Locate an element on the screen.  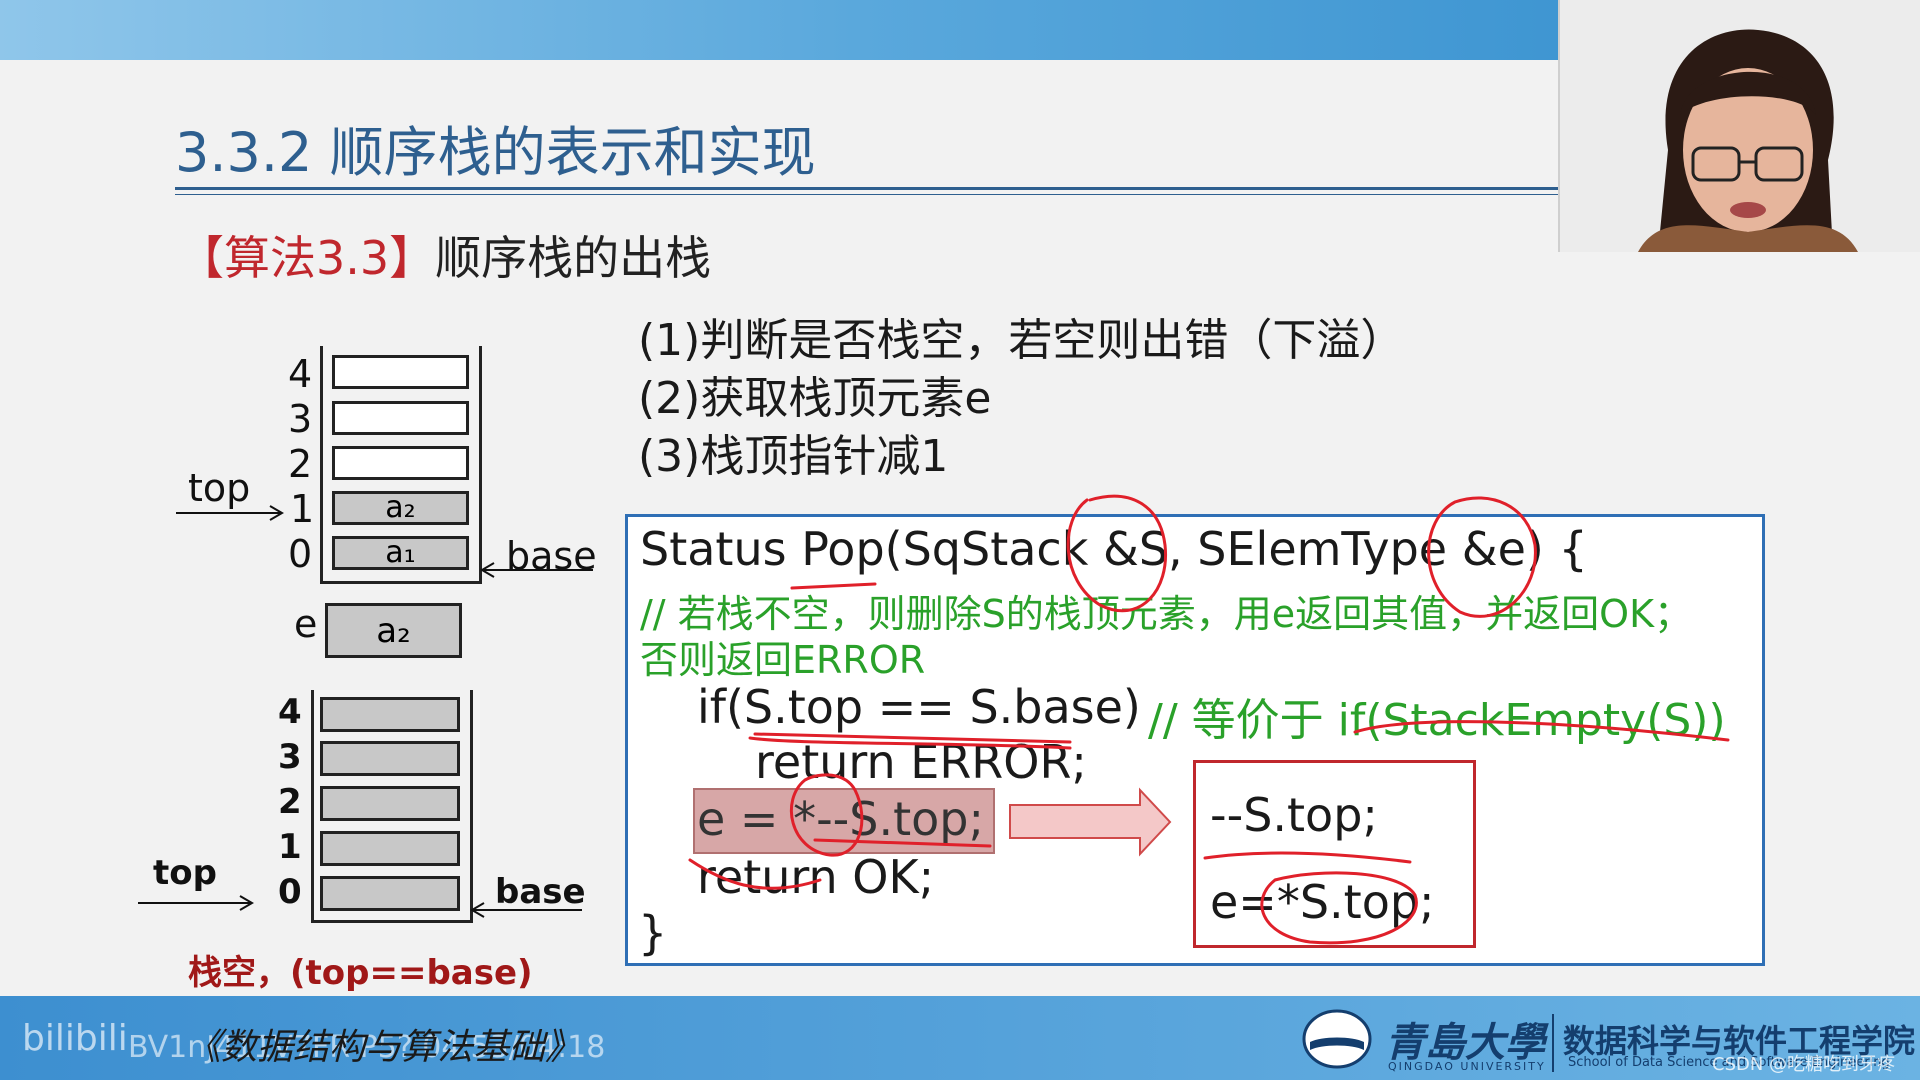
presenter-avatar is located at coordinates (1739, 126).